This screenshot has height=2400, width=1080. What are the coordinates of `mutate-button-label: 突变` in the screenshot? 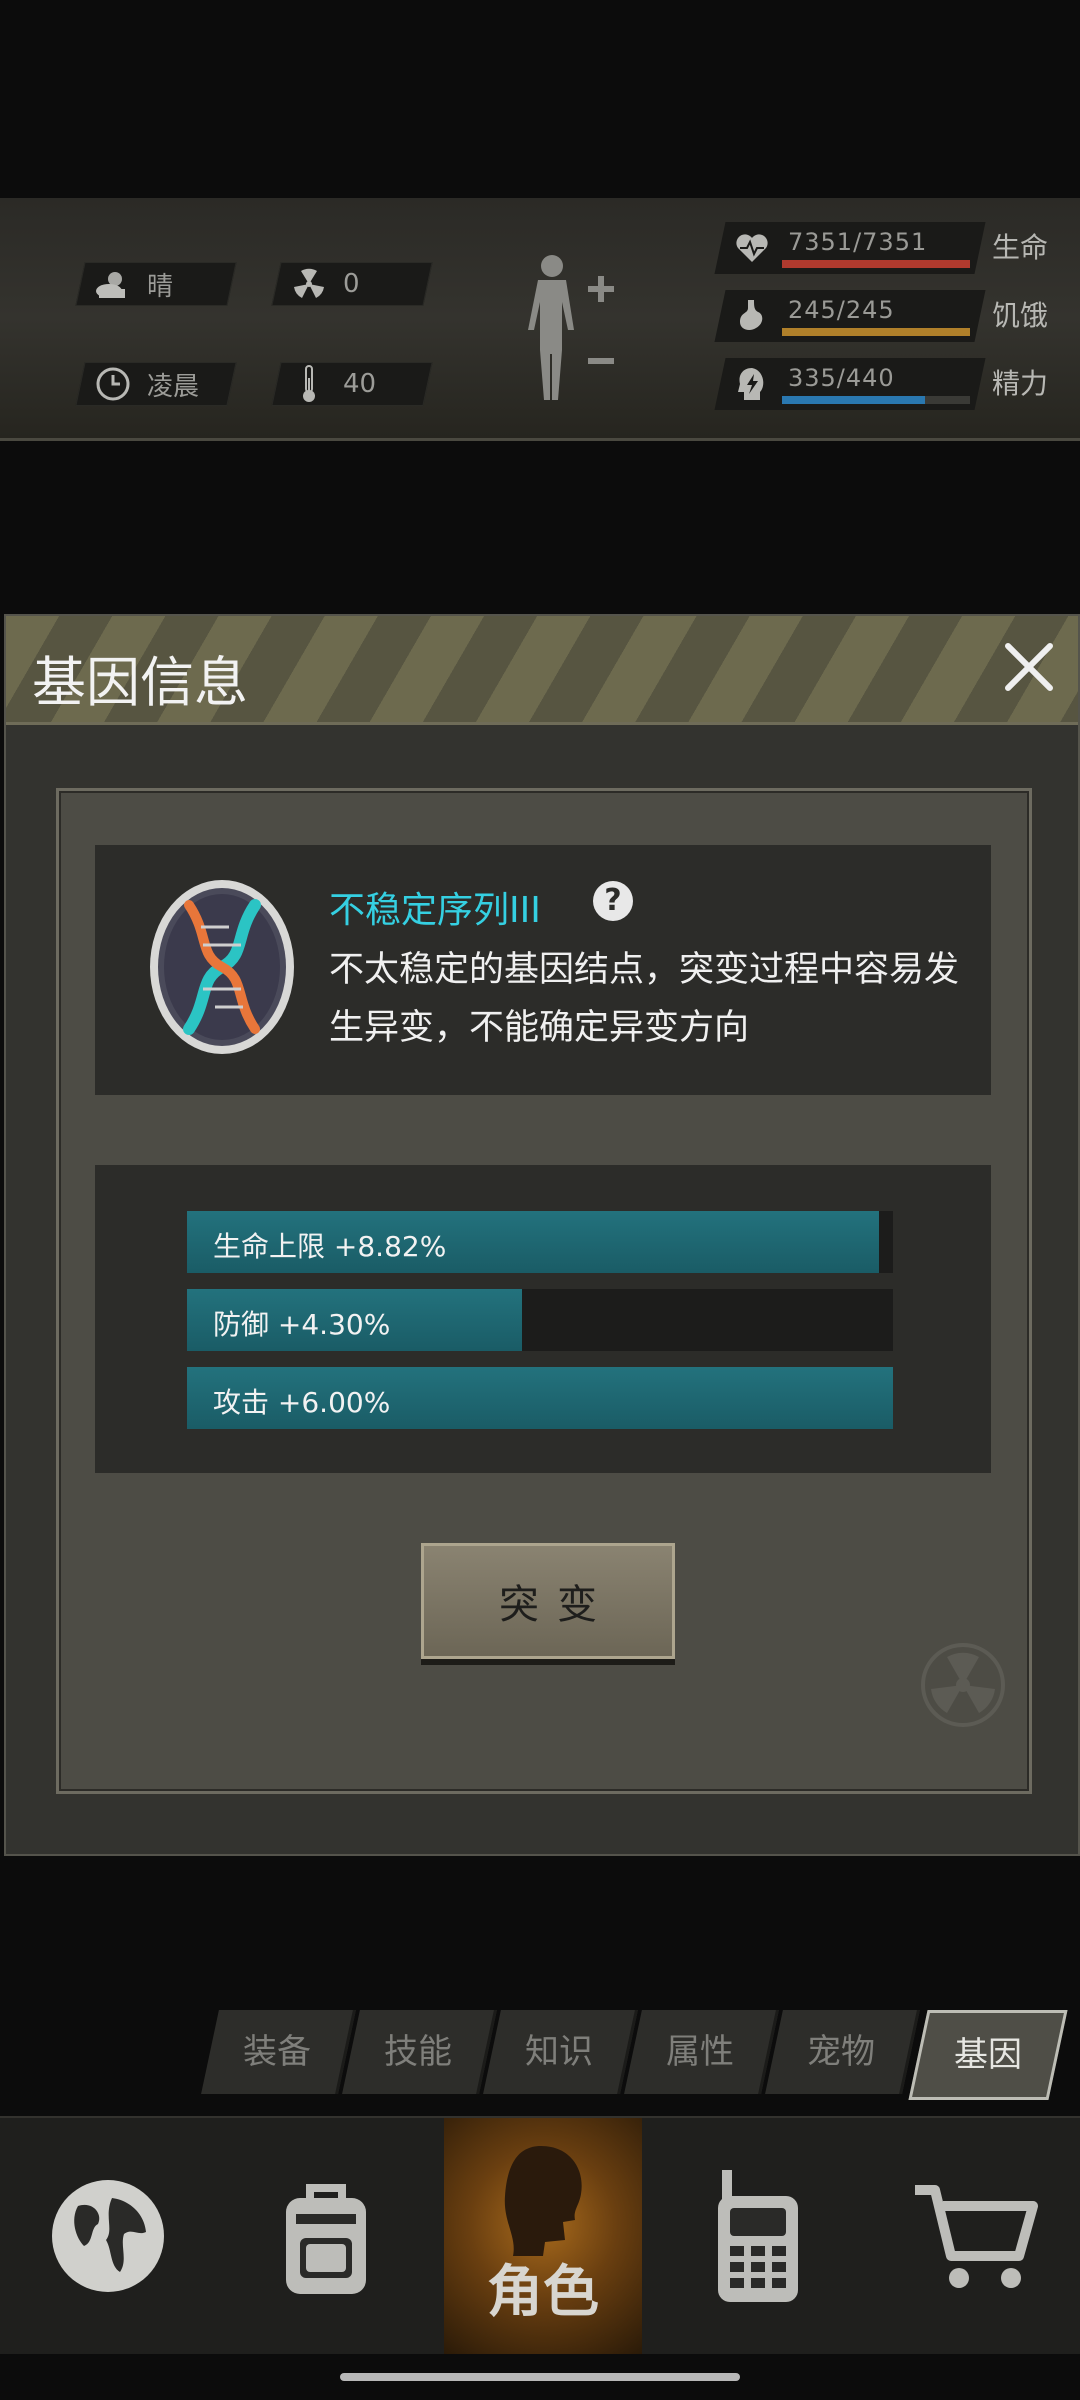 It's located at (557, 1605).